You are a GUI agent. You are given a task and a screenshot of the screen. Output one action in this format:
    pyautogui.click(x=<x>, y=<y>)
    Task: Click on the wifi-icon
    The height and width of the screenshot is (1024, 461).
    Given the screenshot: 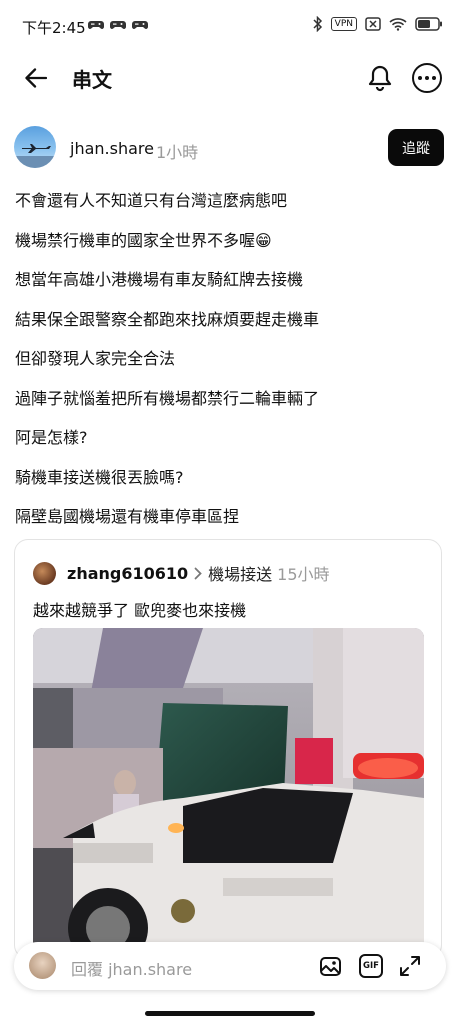 What is the action you would take?
    pyautogui.click(x=398, y=24)
    